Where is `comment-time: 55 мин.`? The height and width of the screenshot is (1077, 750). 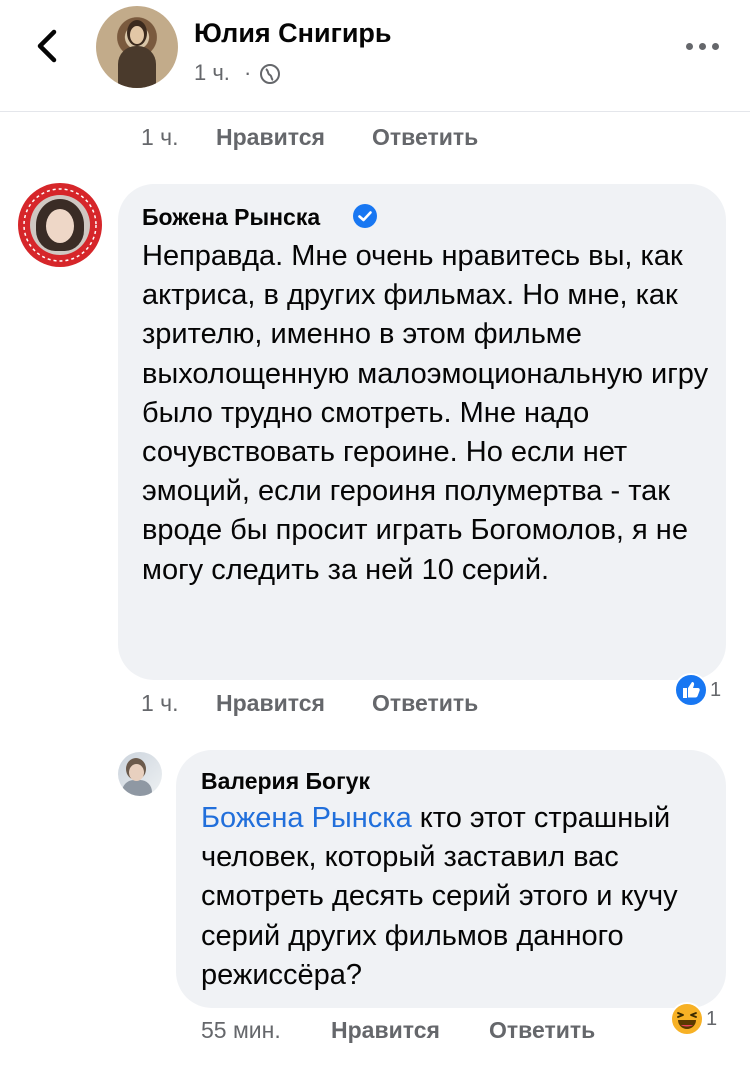 comment-time: 55 мин. is located at coordinates (241, 1030).